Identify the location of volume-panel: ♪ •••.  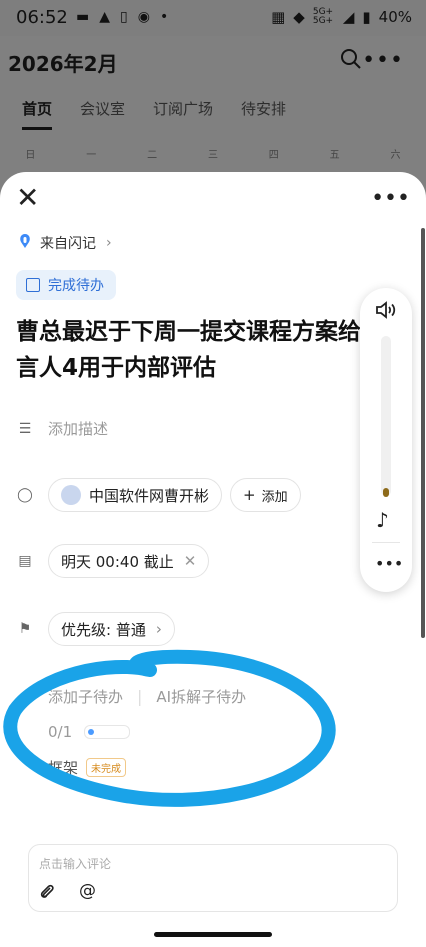
(386, 440).